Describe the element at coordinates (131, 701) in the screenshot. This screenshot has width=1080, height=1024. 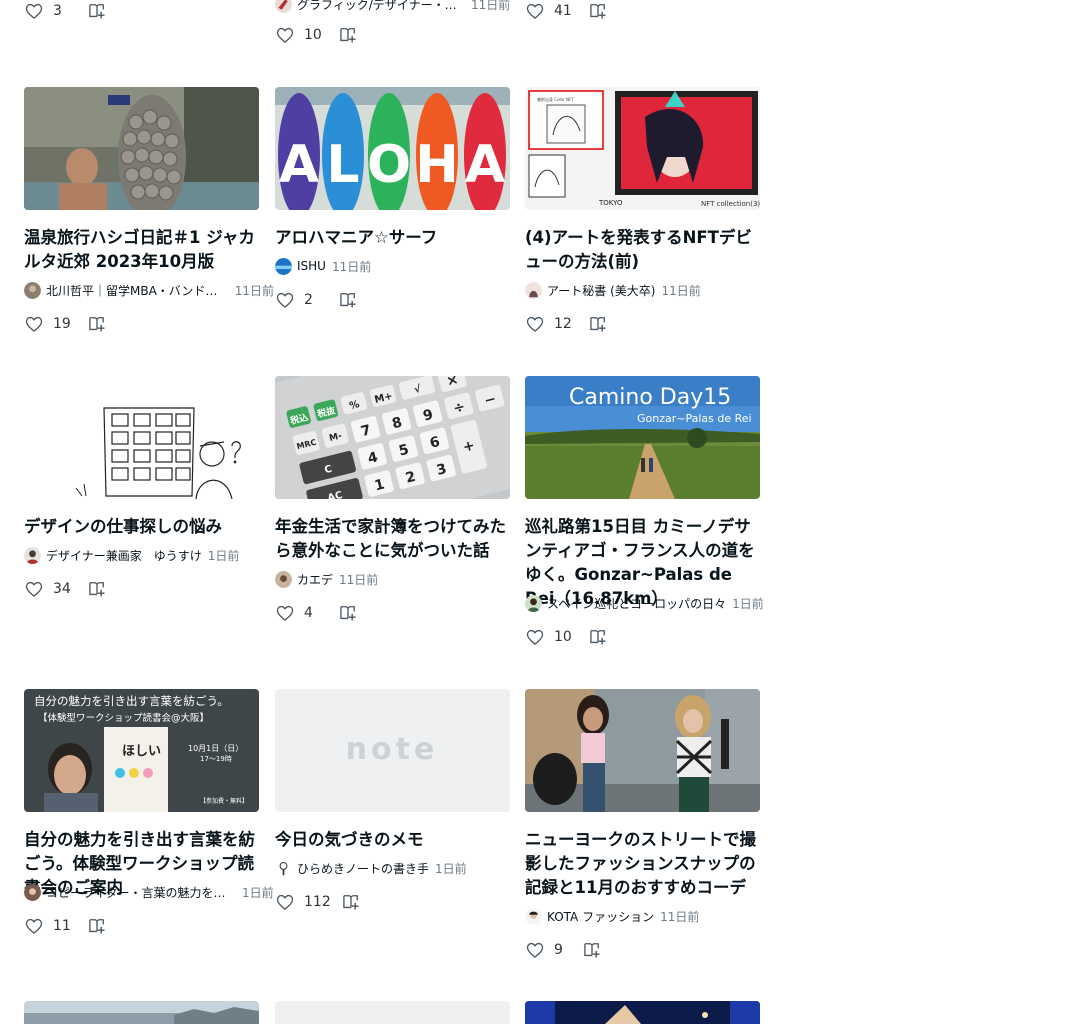
I see `workshop-heading: 自分の魅力を引き出す言葉を紡ごう。` at that location.